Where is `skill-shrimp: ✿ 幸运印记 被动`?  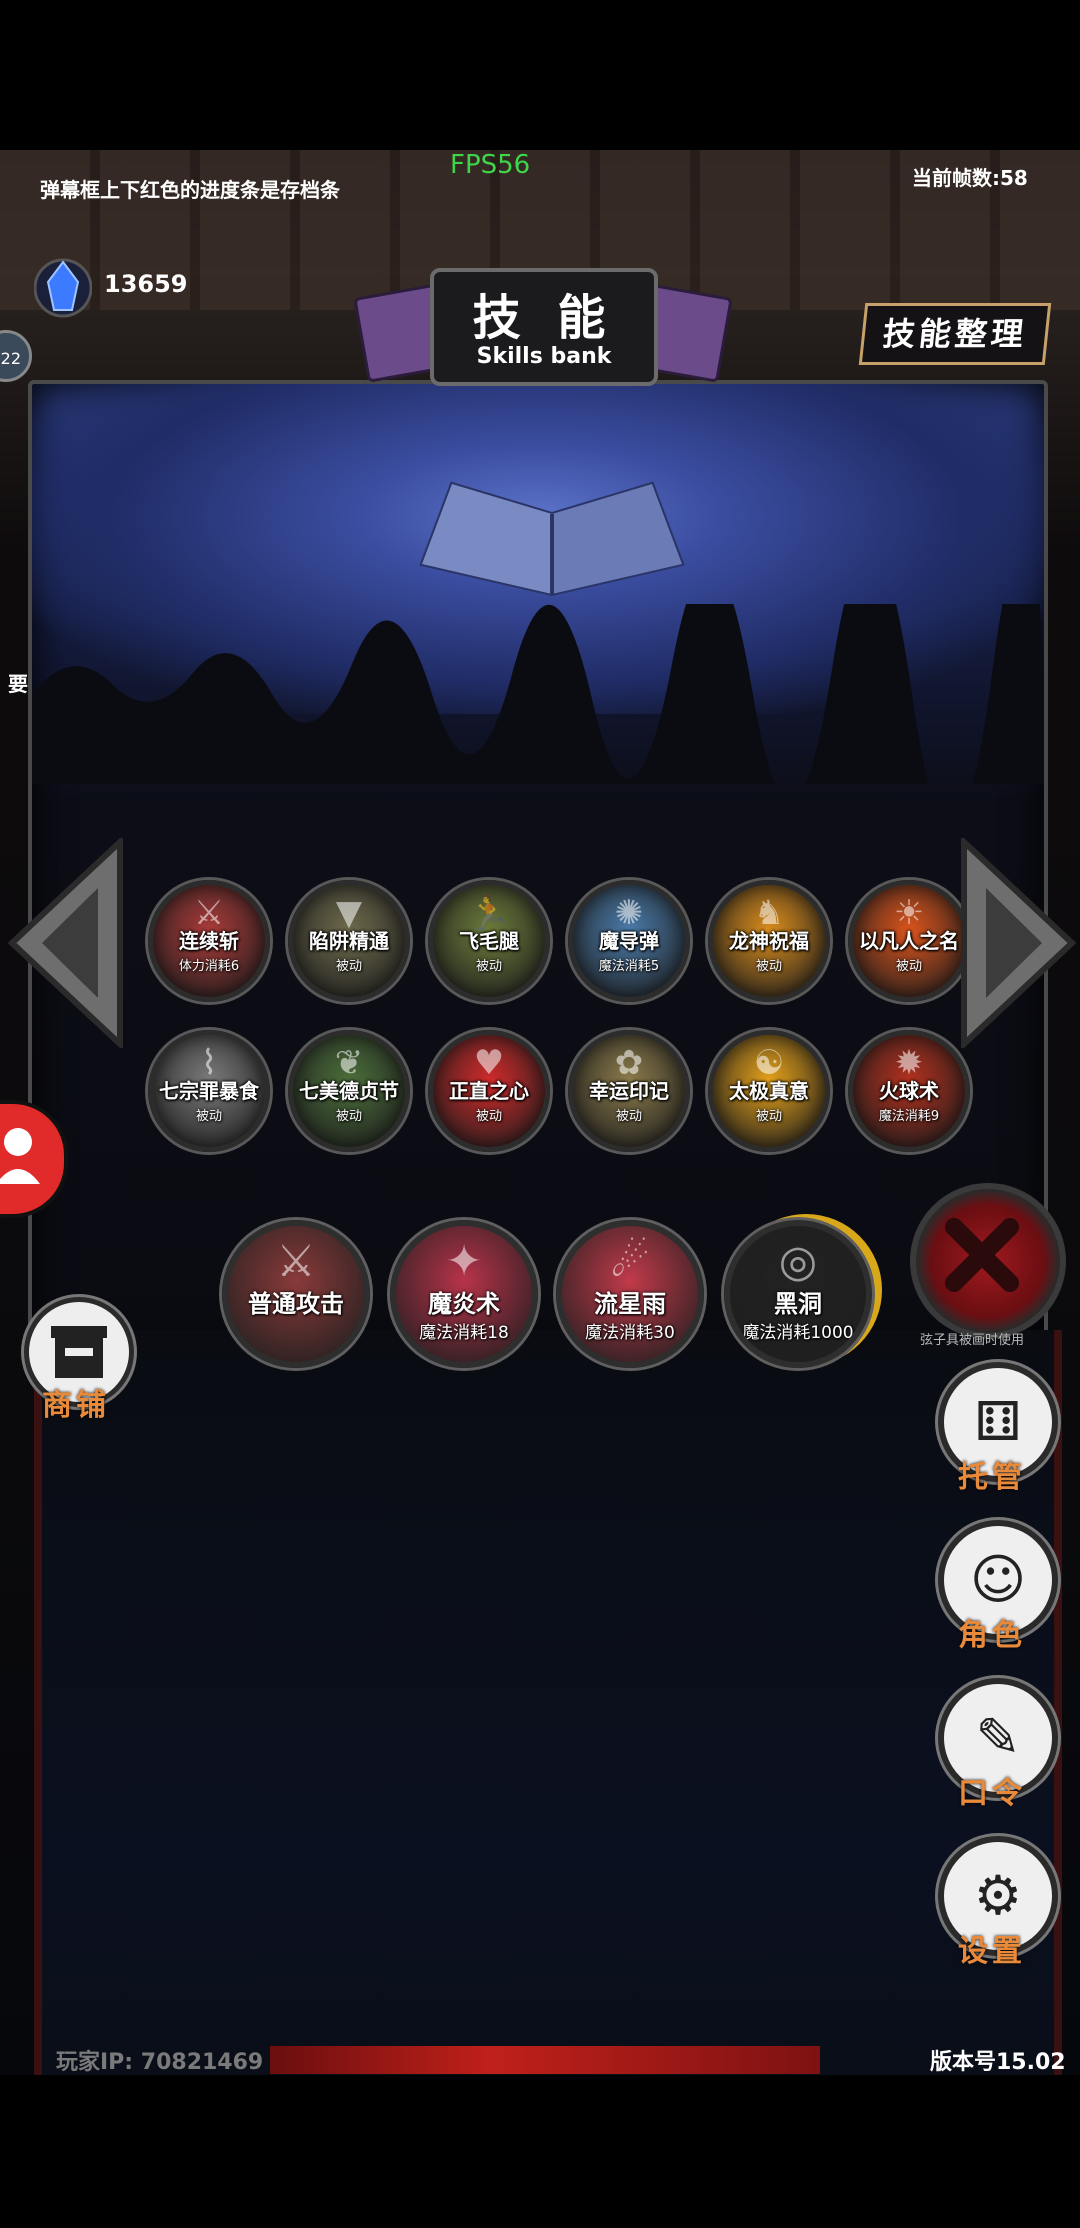
skill-shrimp: ✿ 幸运印记 被动 is located at coordinates (629, 1091).